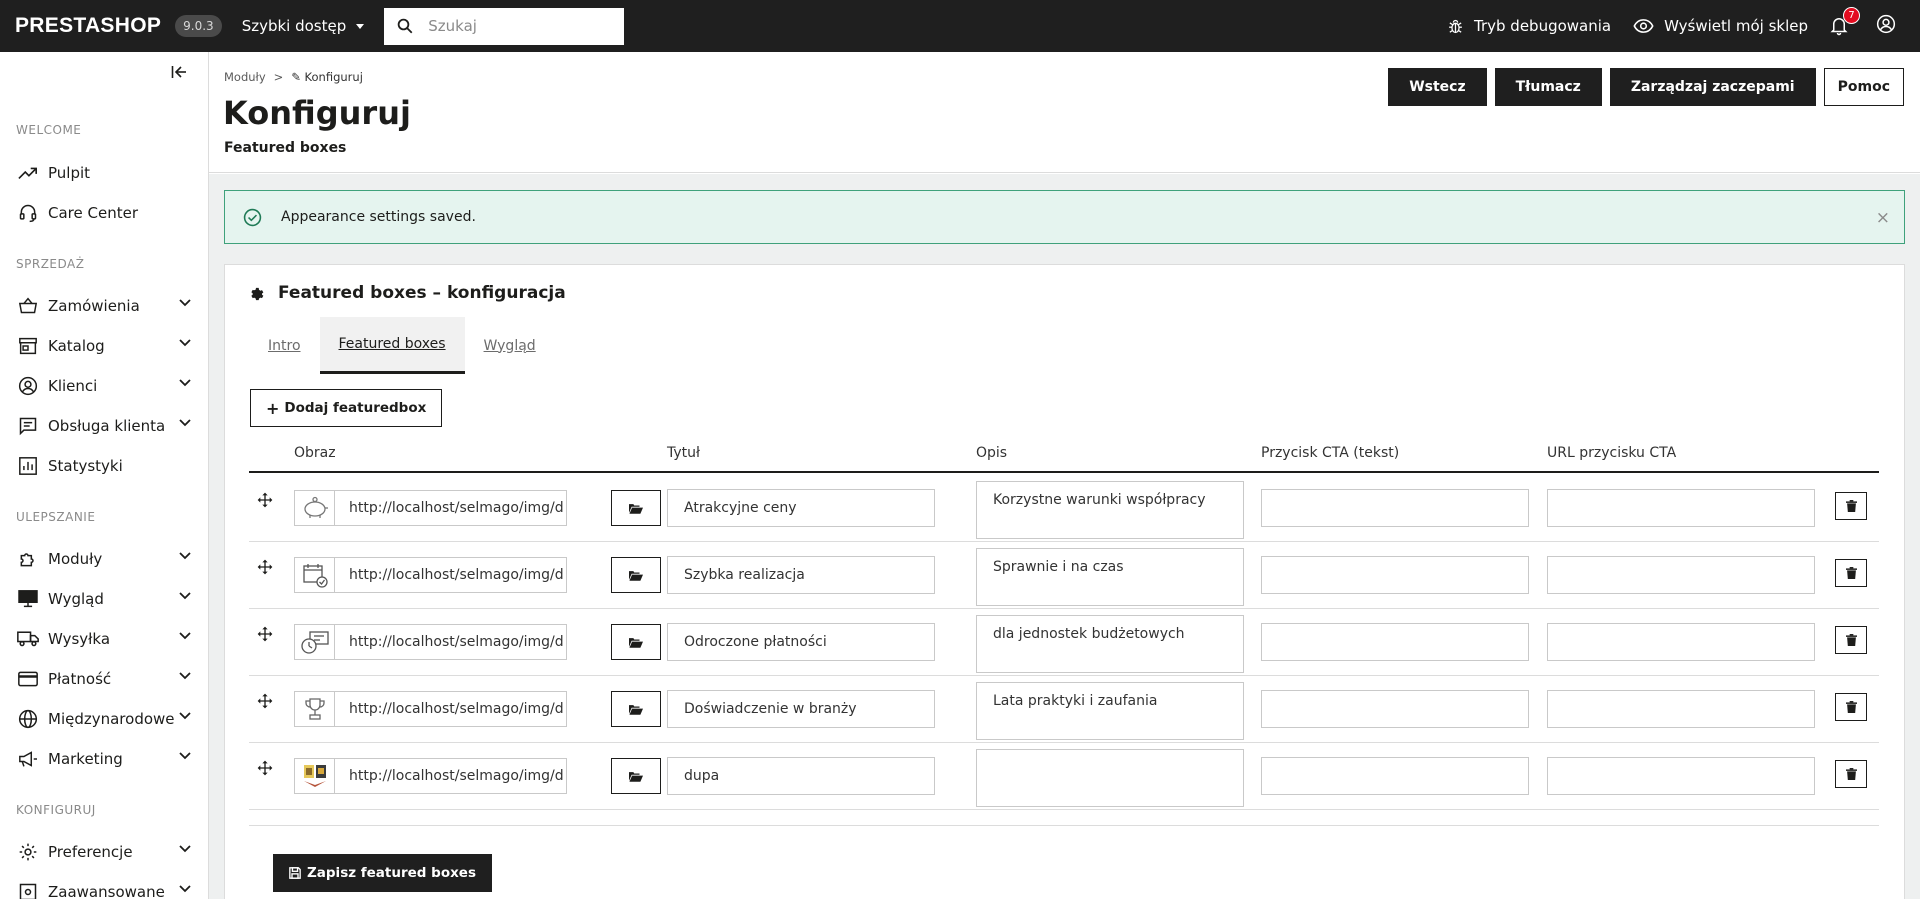 The height and width of the screenshot is (899, 1920). Describe the element at coordinates (88, 26) in the screenshot. I see `prestashop-logo: PRESTASHOP` at that location.